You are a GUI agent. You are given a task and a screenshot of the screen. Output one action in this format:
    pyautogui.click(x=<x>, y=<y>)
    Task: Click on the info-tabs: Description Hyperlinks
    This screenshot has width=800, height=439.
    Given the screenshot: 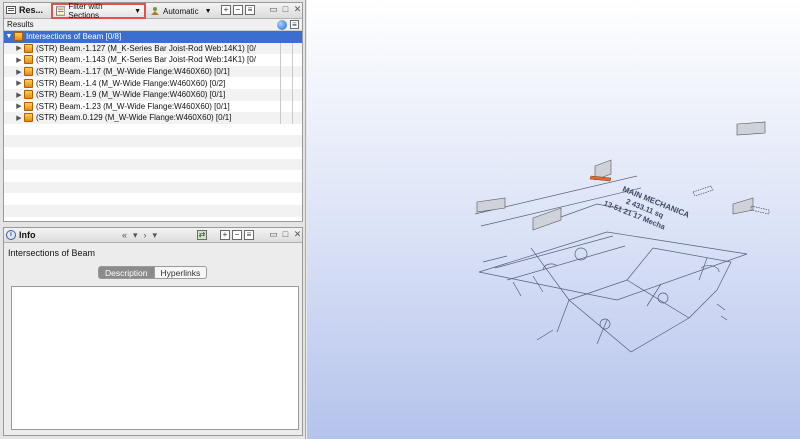 What is the action you would take?
    pyautogui.click(x=153, y=272)
    